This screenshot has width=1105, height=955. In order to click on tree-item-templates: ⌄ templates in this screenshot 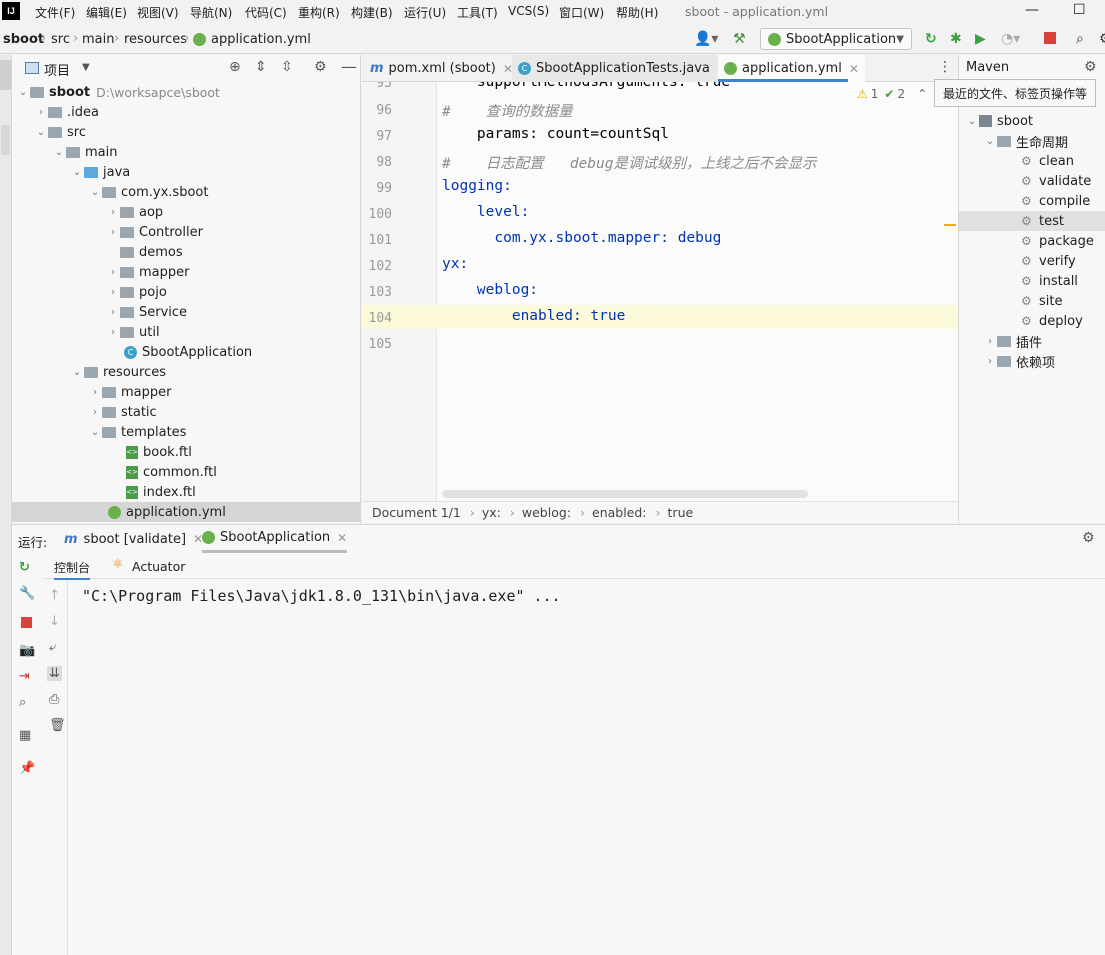, I will do `click(137, 432)`.